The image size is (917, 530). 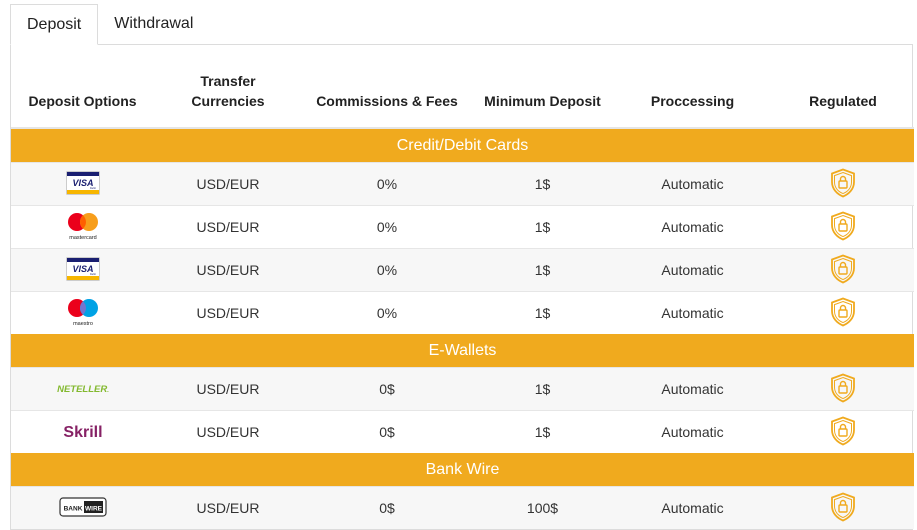 I want to click on table-row: maestro USD/EUR 0% 1$ Automatic, so click(x=462, y=312).